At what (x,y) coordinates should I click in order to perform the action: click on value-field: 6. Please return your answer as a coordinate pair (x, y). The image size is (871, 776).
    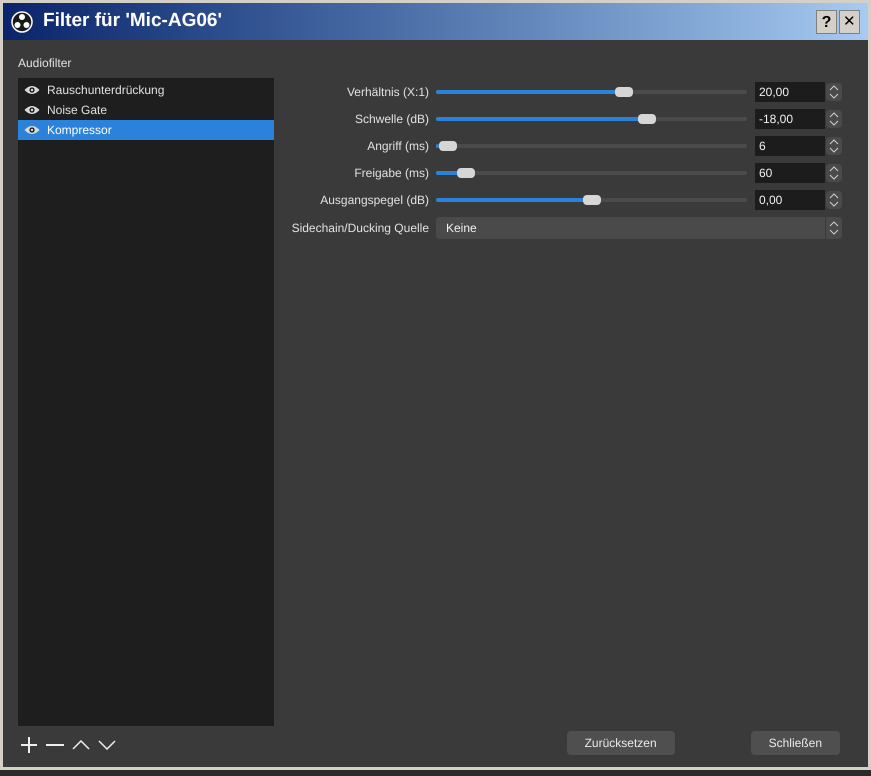
    Looking at the image, I should click on (790, 146).